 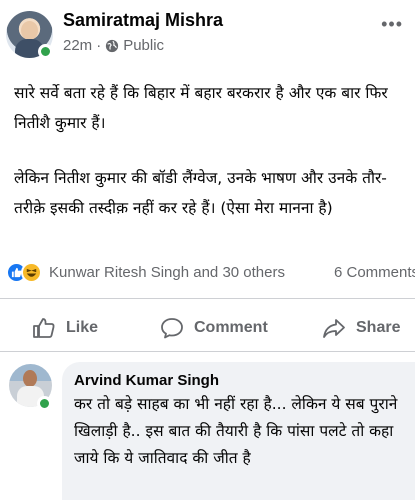 I want to click on reactions-names: Kunwar Ritesh Singh and 30 others, so click(x=167, y=272).